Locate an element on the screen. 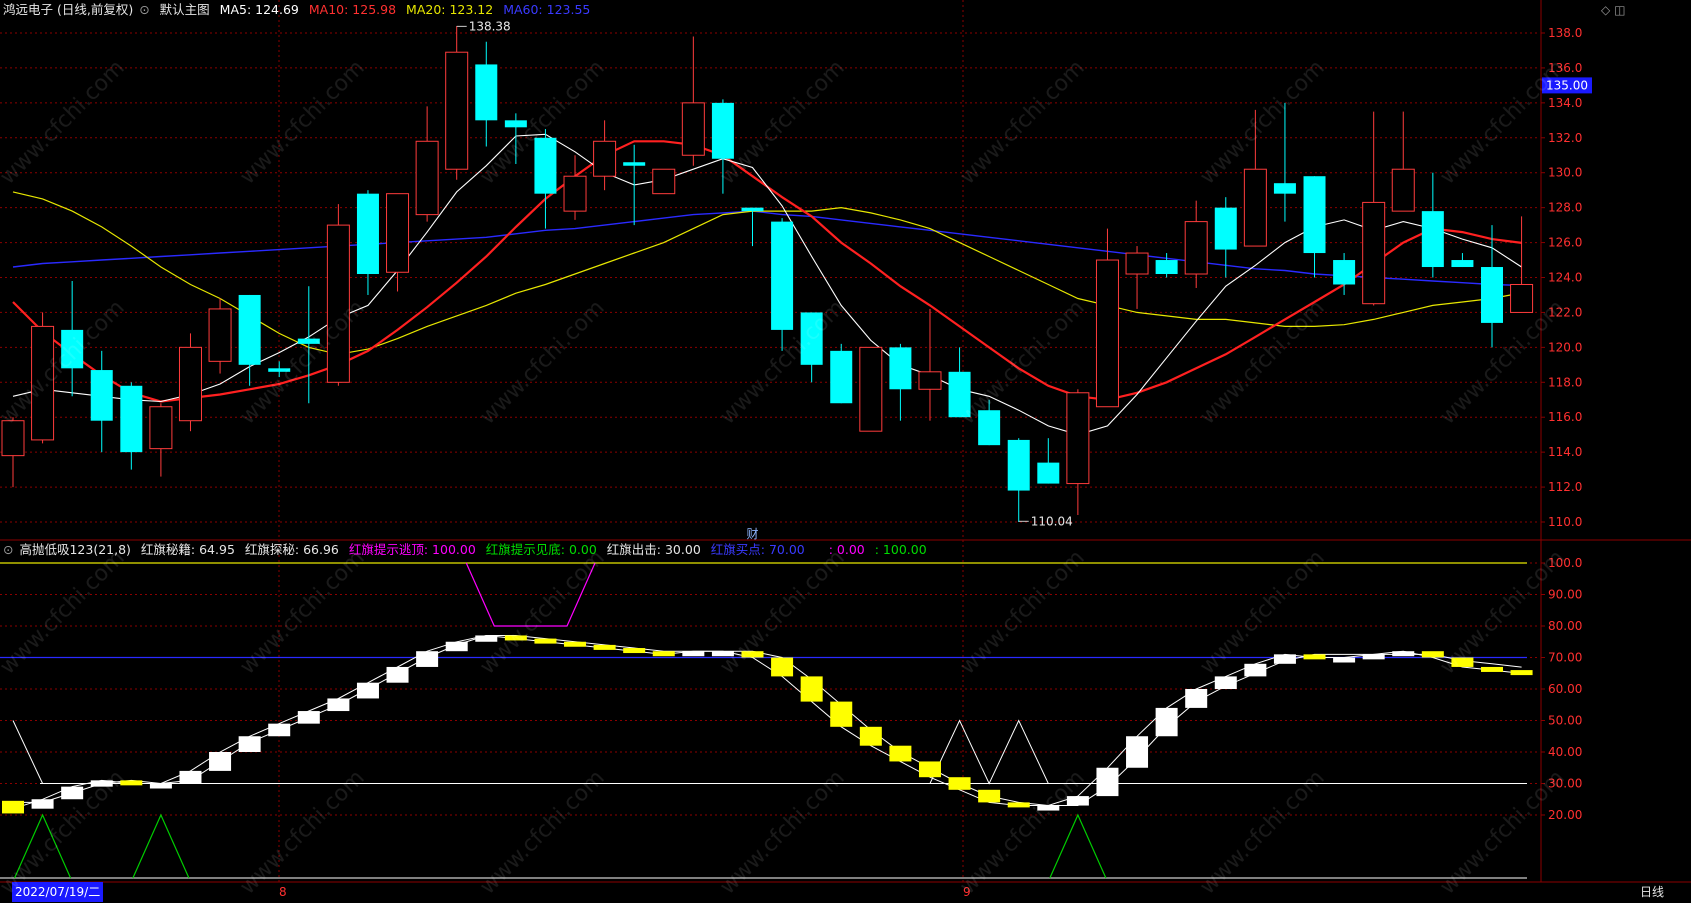 This screenshot has width=1691, height=903. support-line-start is located at coordinates (28, 752).